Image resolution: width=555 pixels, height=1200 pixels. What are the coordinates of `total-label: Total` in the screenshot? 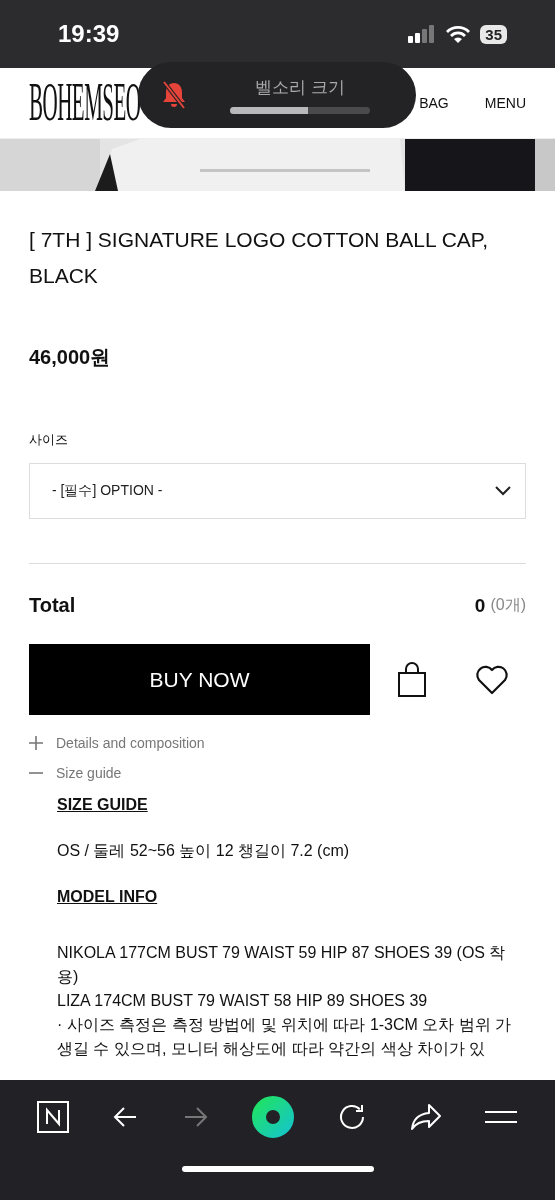 It's located at (52, 605).